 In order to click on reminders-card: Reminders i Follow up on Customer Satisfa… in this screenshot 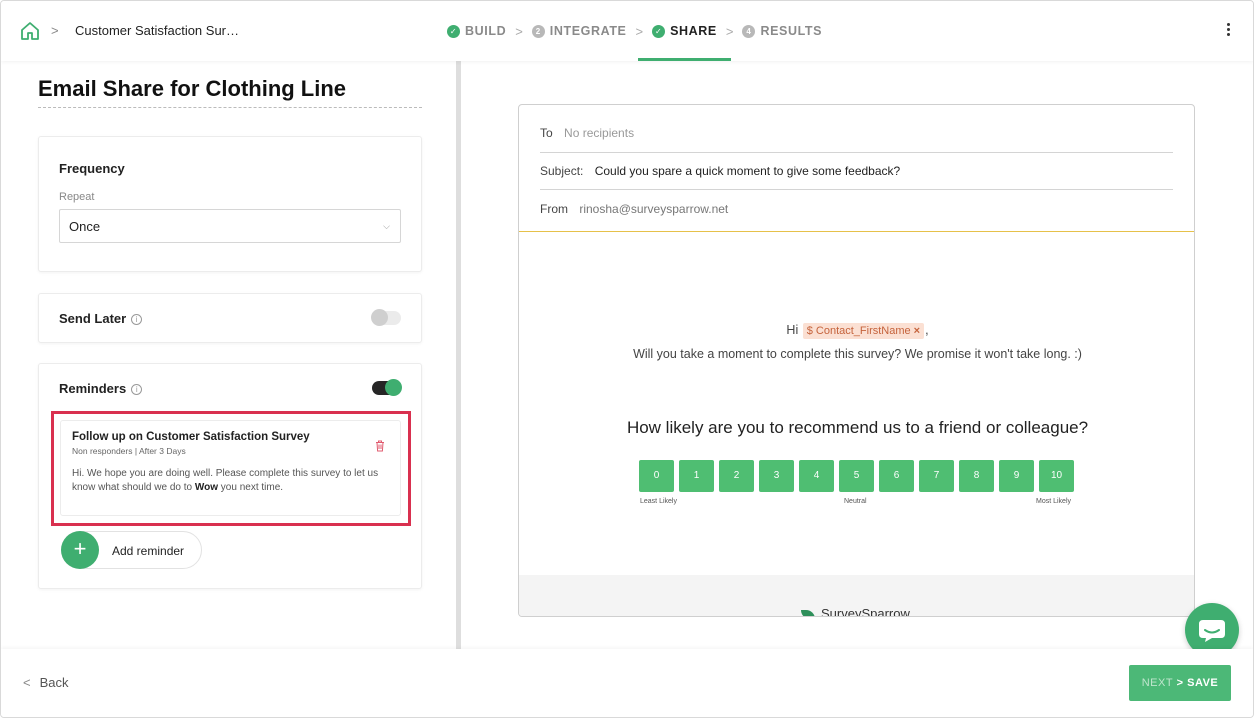, I will do `click(230, 476)`.